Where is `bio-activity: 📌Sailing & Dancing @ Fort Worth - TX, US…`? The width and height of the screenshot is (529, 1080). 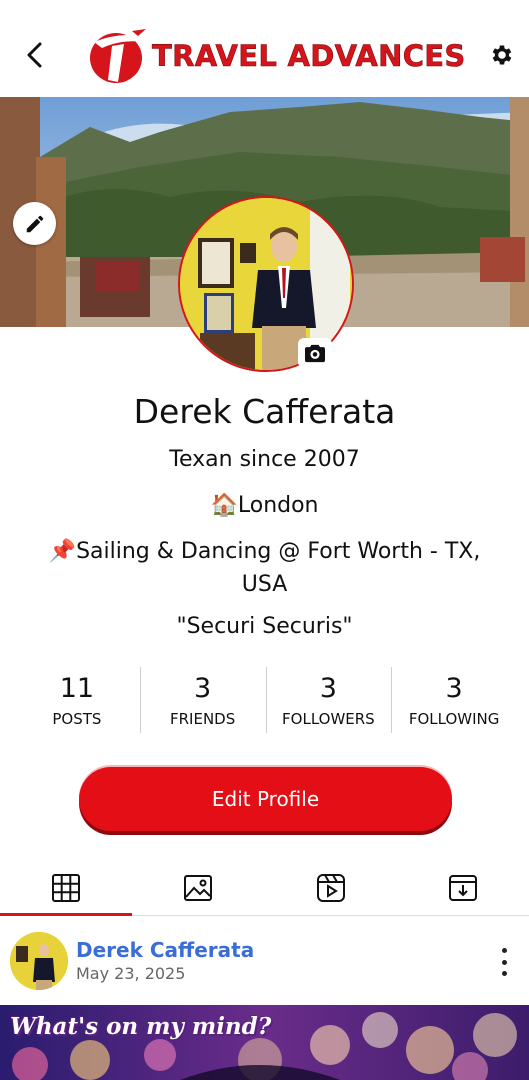 bio-activity: 📌Sailing & Dancing @ Fort Worth - TX, US… is located at coordinates (264, 568).